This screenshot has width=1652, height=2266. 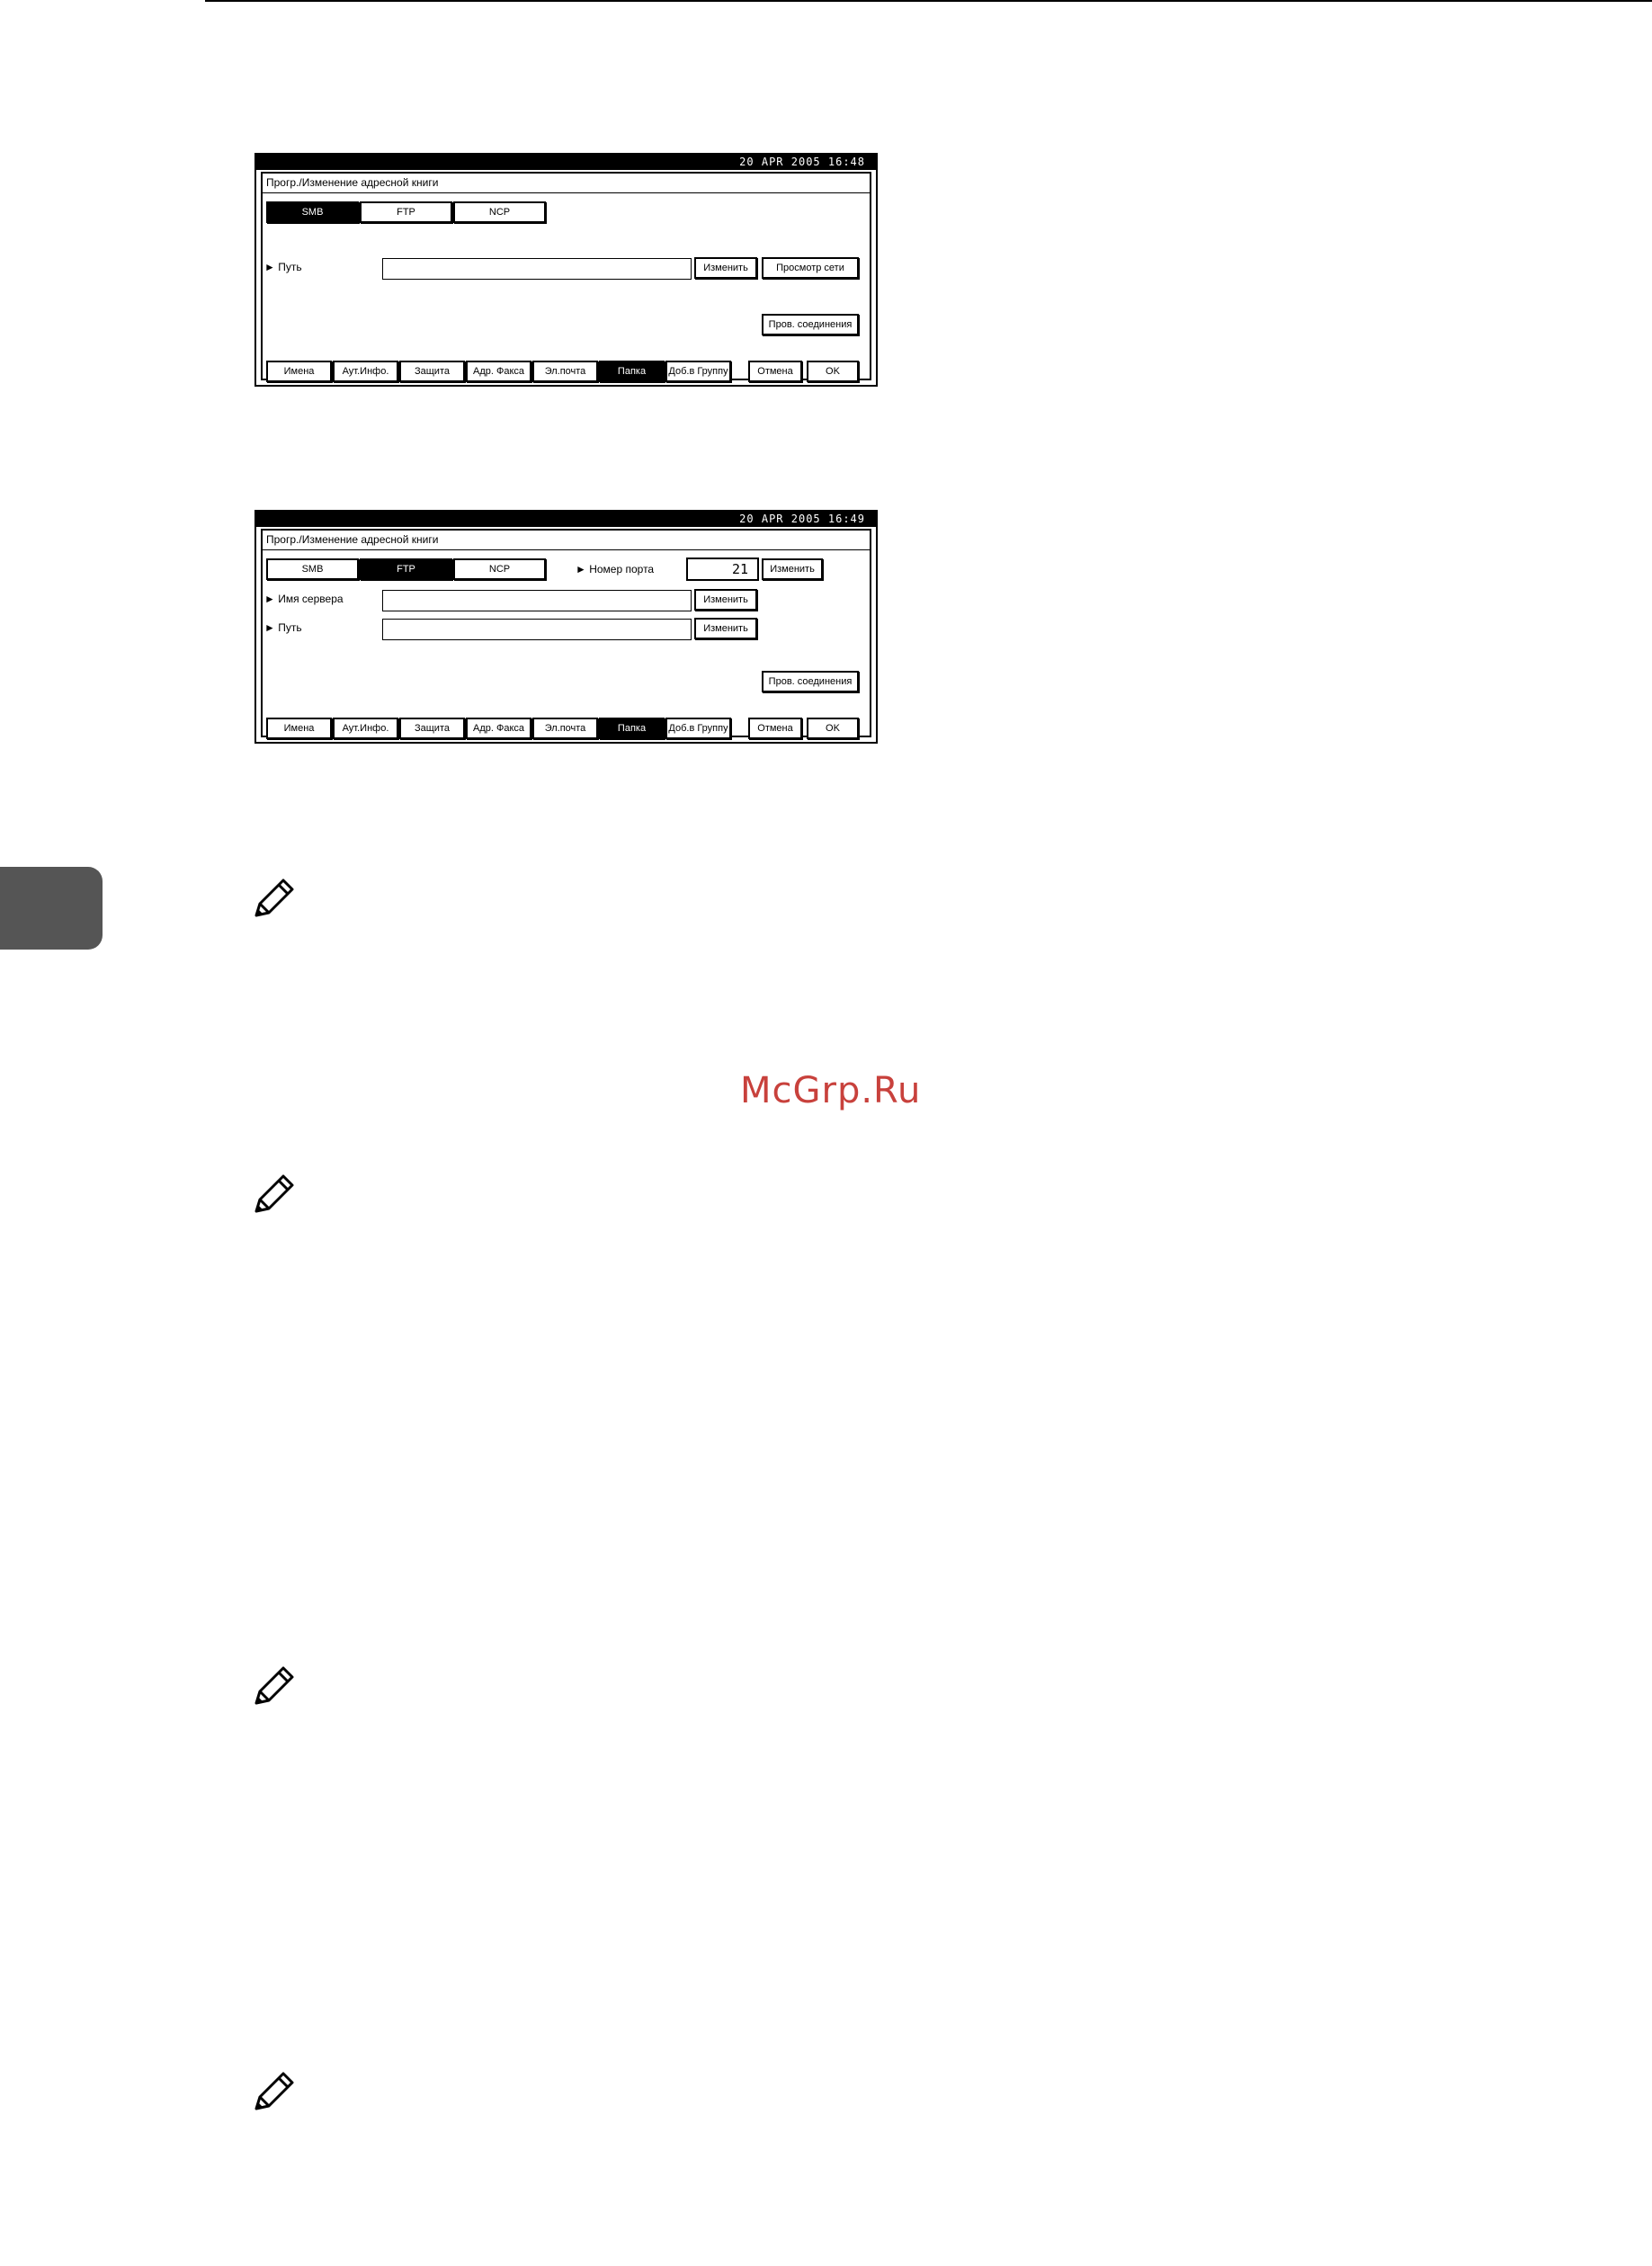 What do you see at coordinates (831, 1090) in the screenshot?
I see `watermark: McGrp.Ru` at bounding box center [831, 1090].